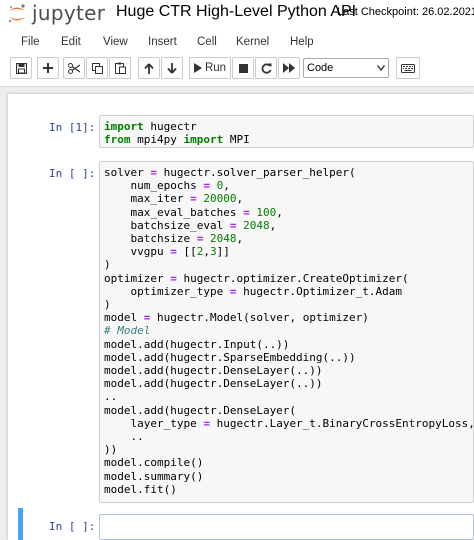  I want to click on paste-icon, so click(120, 68).